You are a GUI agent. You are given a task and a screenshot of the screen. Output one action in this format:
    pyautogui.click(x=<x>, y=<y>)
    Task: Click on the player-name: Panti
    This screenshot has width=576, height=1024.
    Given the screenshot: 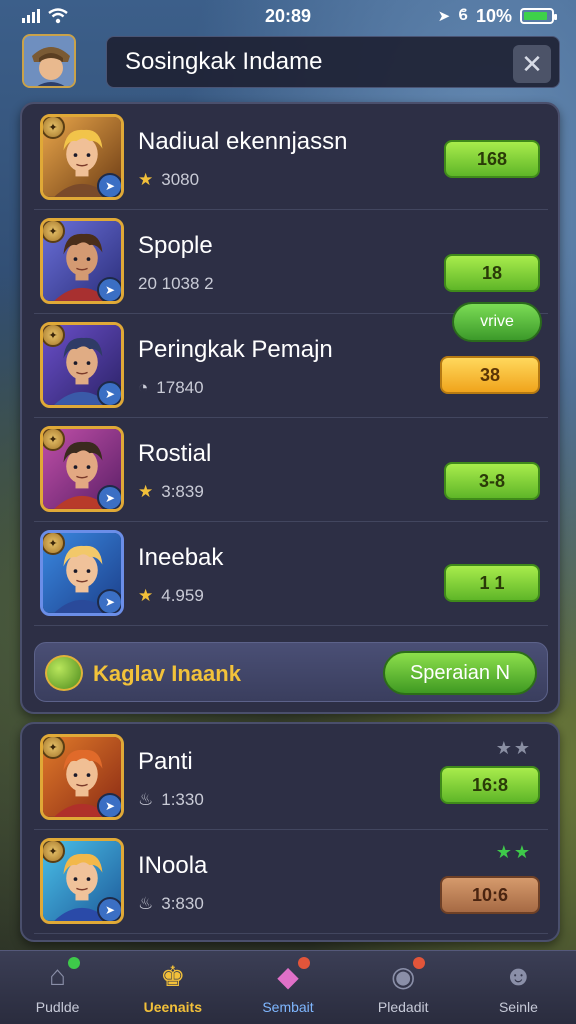 What is the action you would take?
    pyautogui.click(x=165, y=761)
    